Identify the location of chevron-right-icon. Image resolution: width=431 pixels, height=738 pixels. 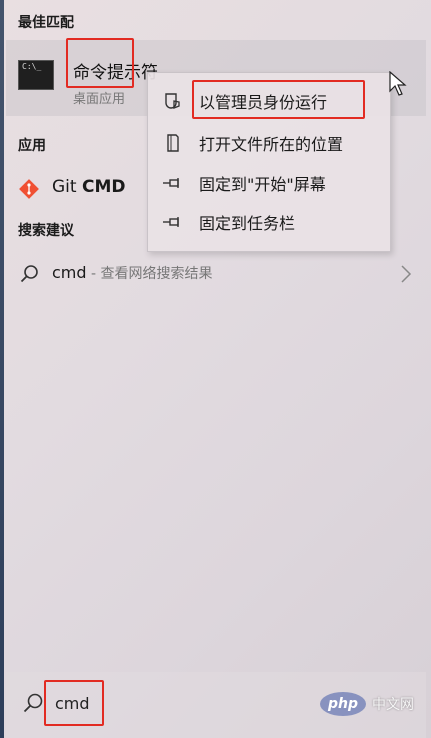
(406, 276).